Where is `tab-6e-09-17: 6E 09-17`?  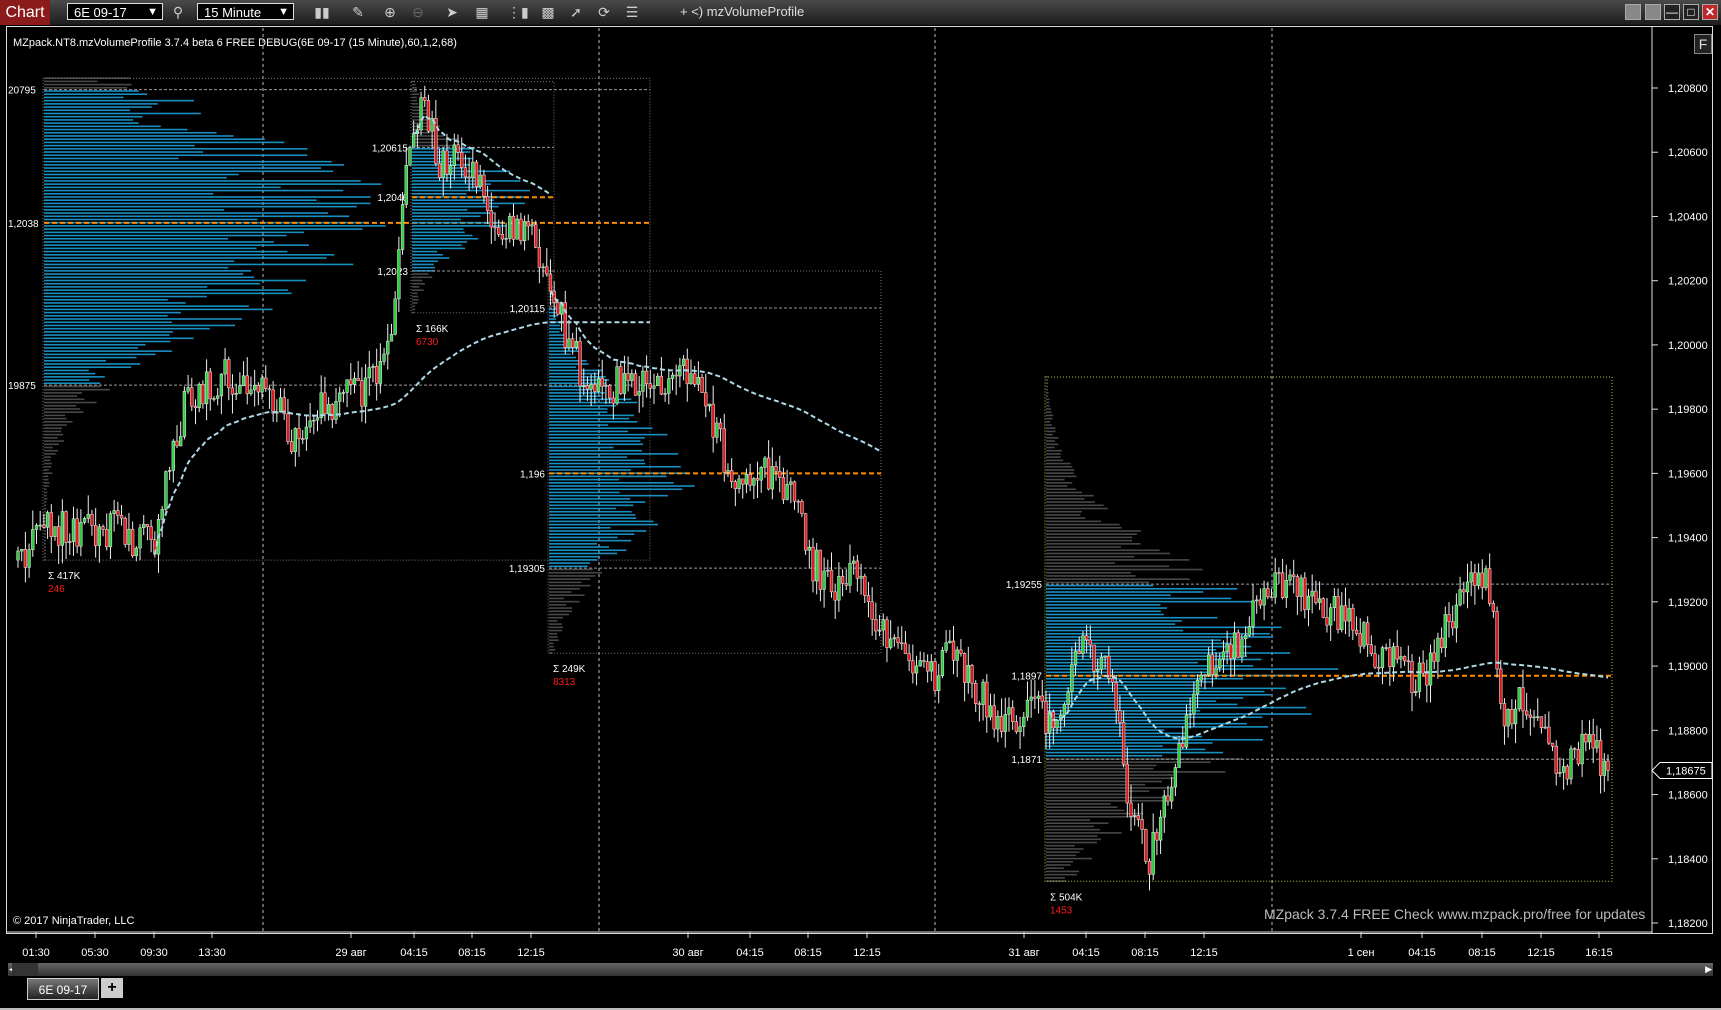 tab-6e-09-17: 6E 09-17 is located at coordinates (63, 989).